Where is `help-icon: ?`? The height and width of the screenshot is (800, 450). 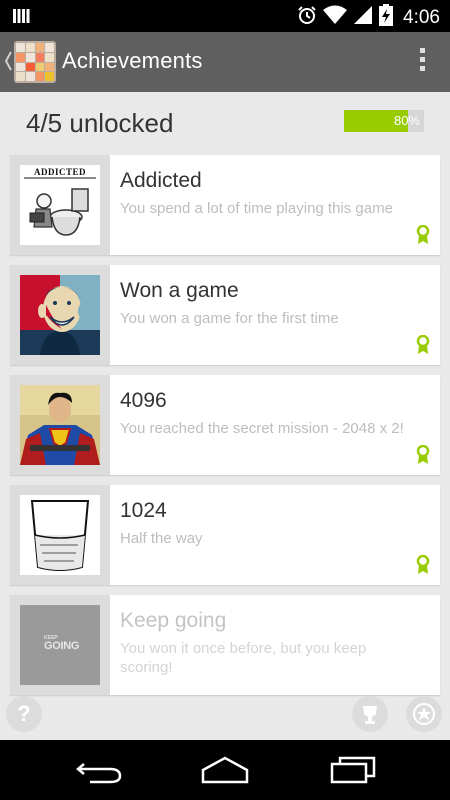
help-icon: ? is located at coordinates (24, 714).